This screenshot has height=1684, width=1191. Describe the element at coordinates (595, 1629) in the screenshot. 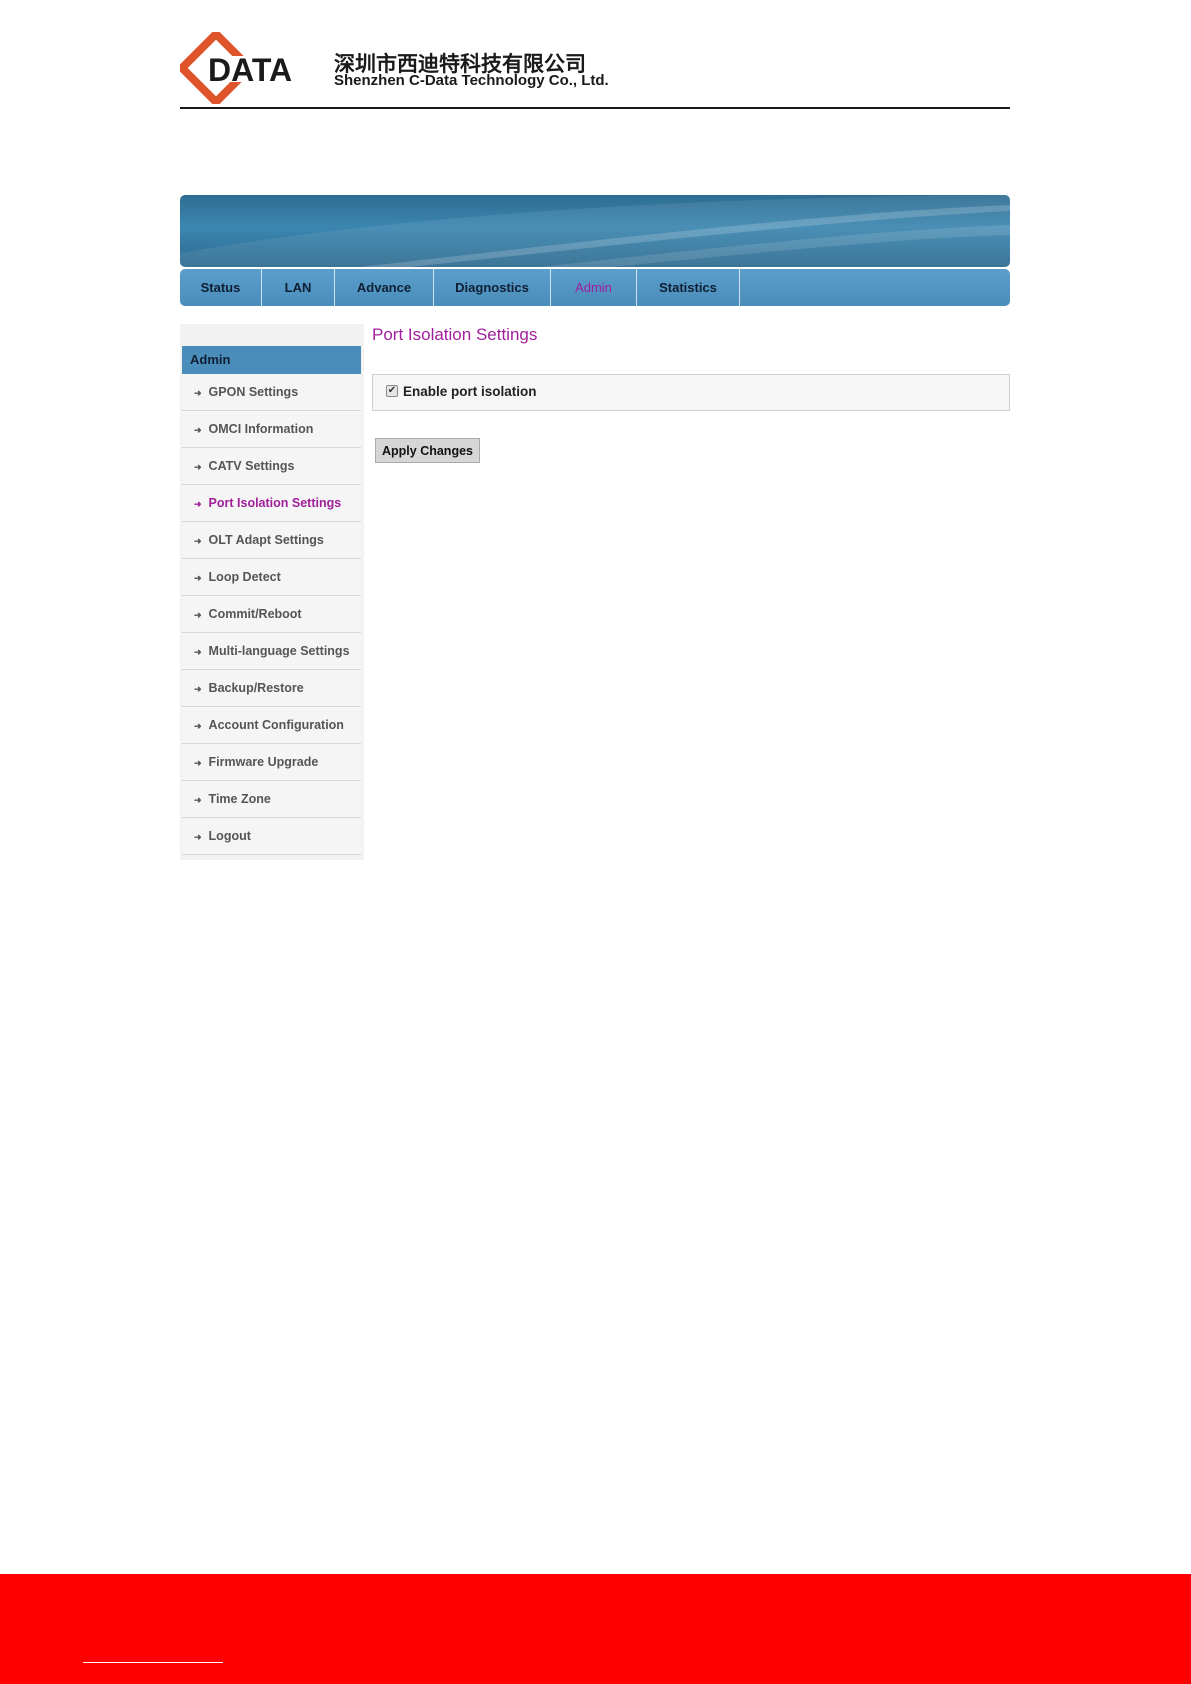

I see `footer-band` at that location.